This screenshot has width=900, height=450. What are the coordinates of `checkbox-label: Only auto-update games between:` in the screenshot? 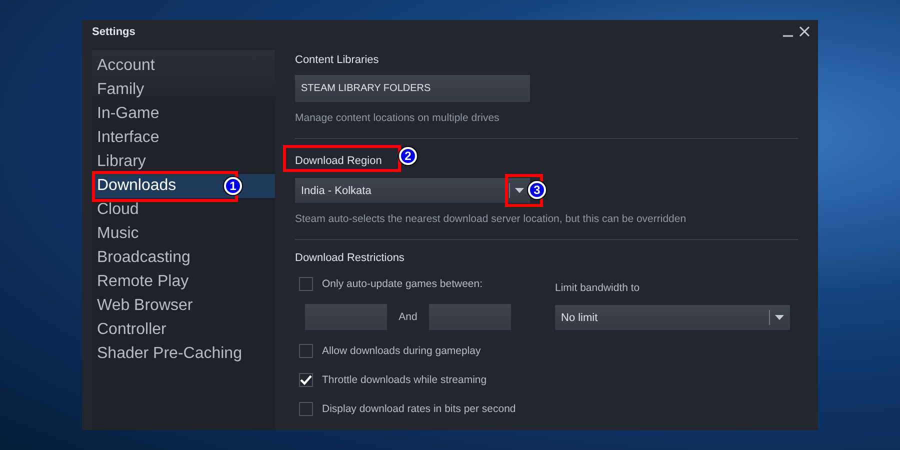 It's located at (402, 284).